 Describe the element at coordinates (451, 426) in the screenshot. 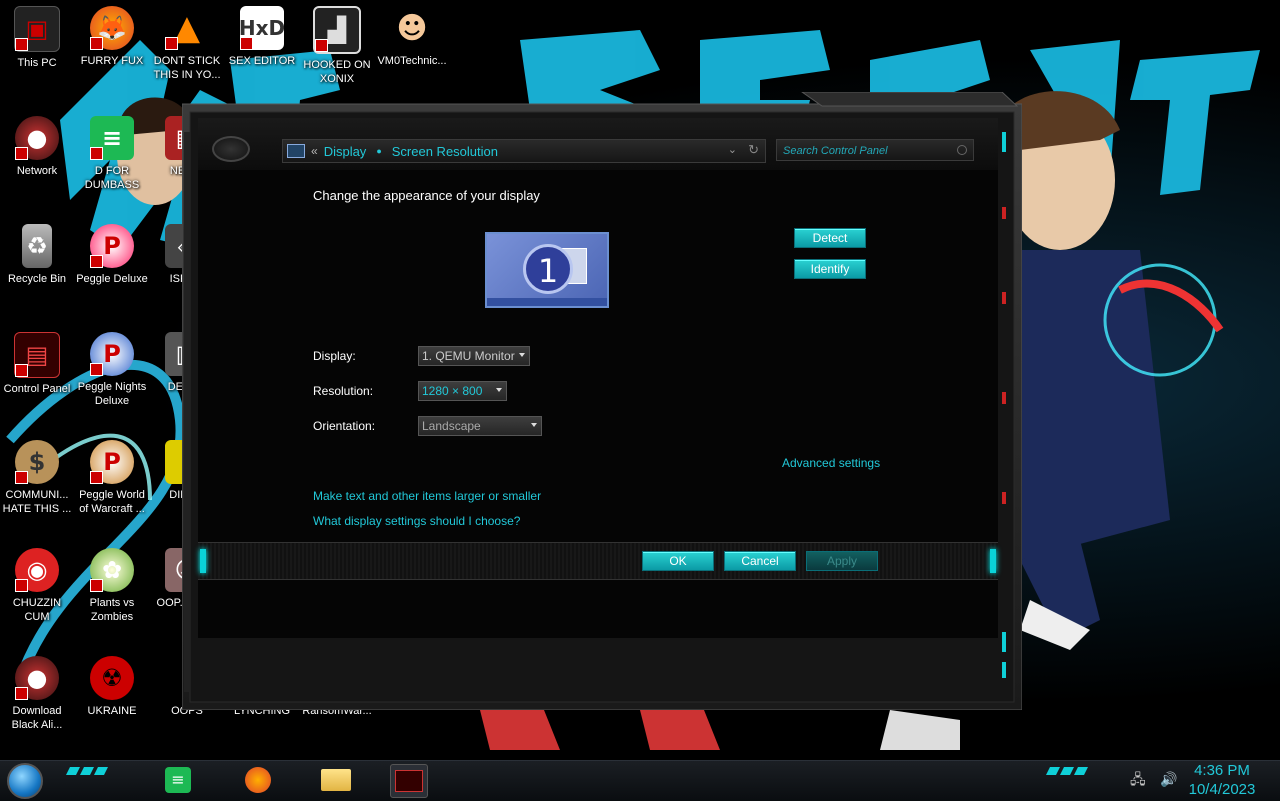

I see `orientation-select-value: Landscape` at that location.